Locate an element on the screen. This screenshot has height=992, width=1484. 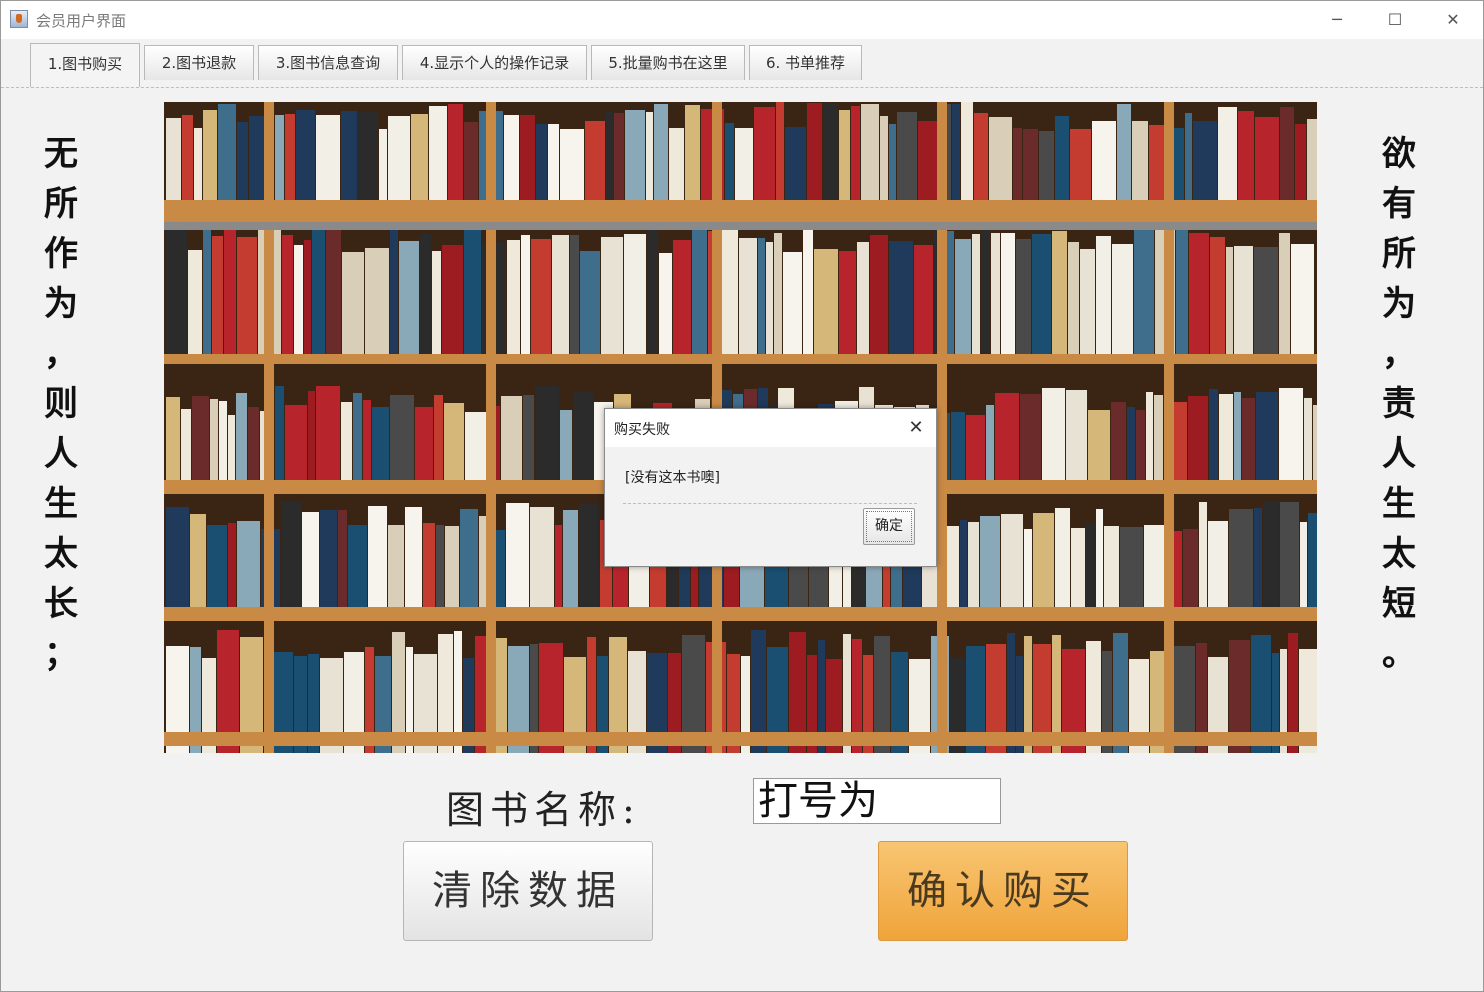
poem-right: 欲 有 所 为 ， 责 人 生 太 短 。 is located at coordinates (1399, 404).